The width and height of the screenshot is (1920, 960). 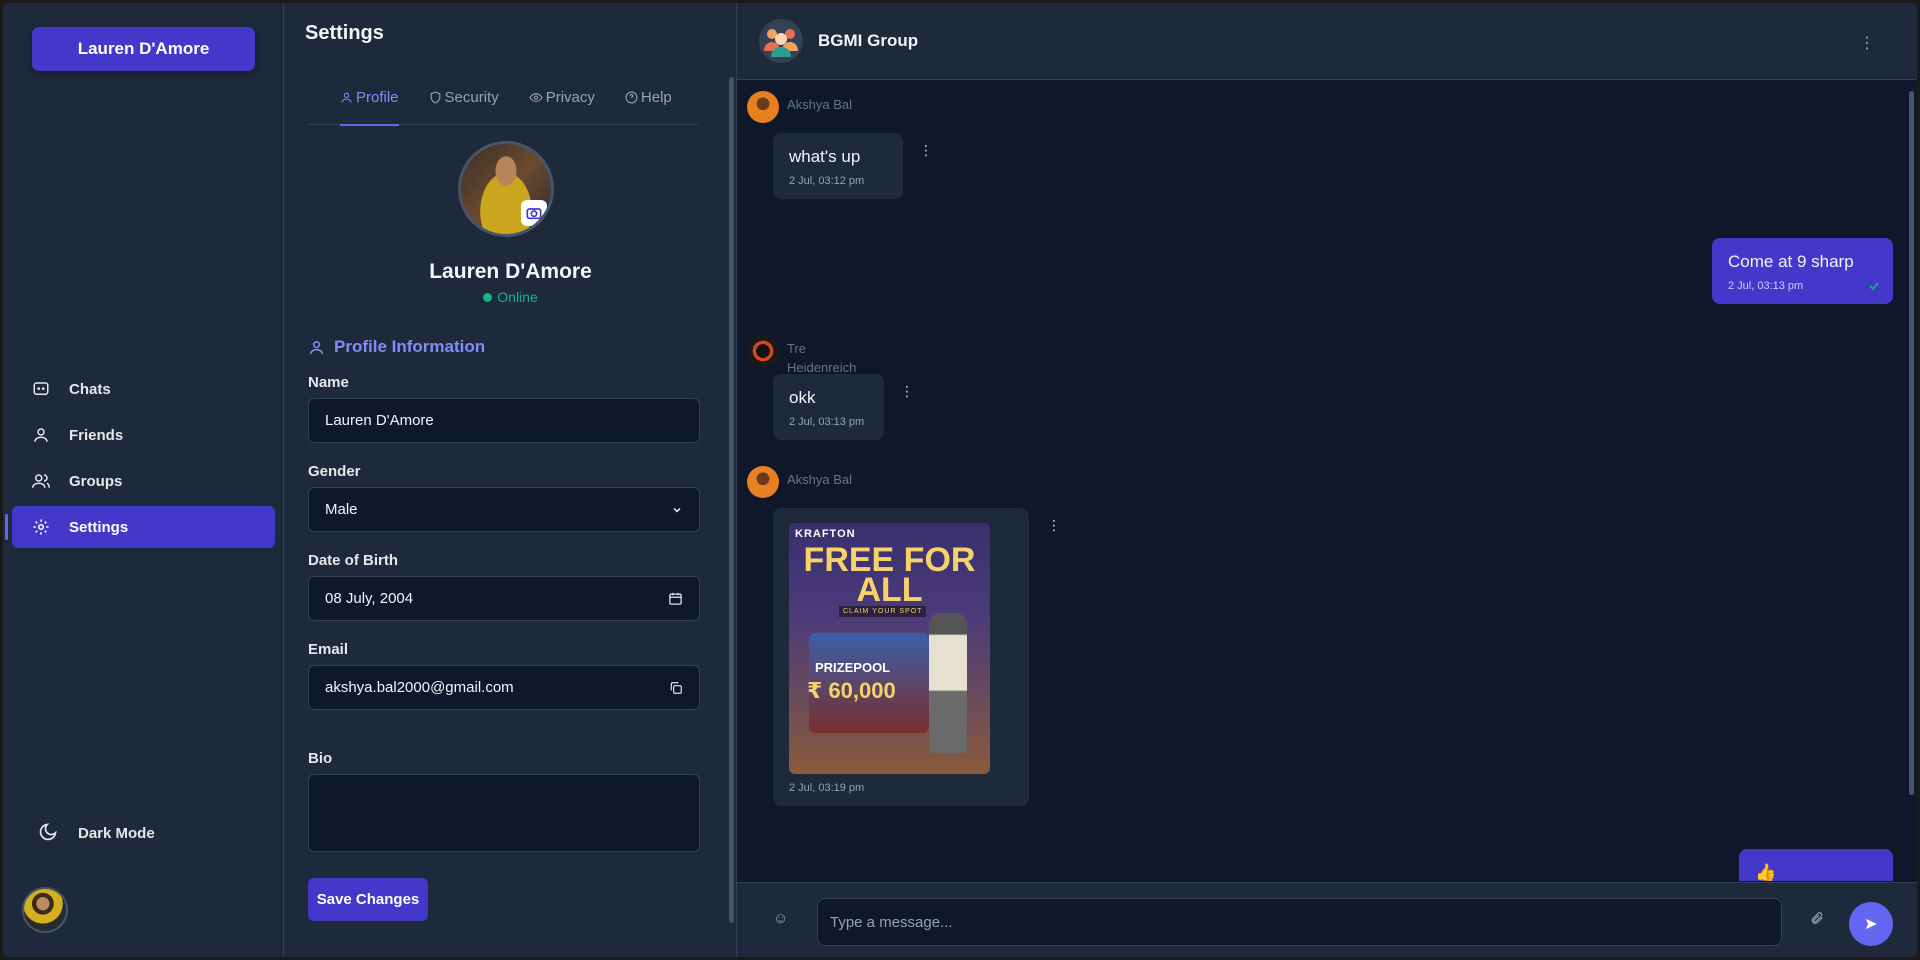 I want to click on sidebar-item-label: Settings, so click(x=99, y=527).